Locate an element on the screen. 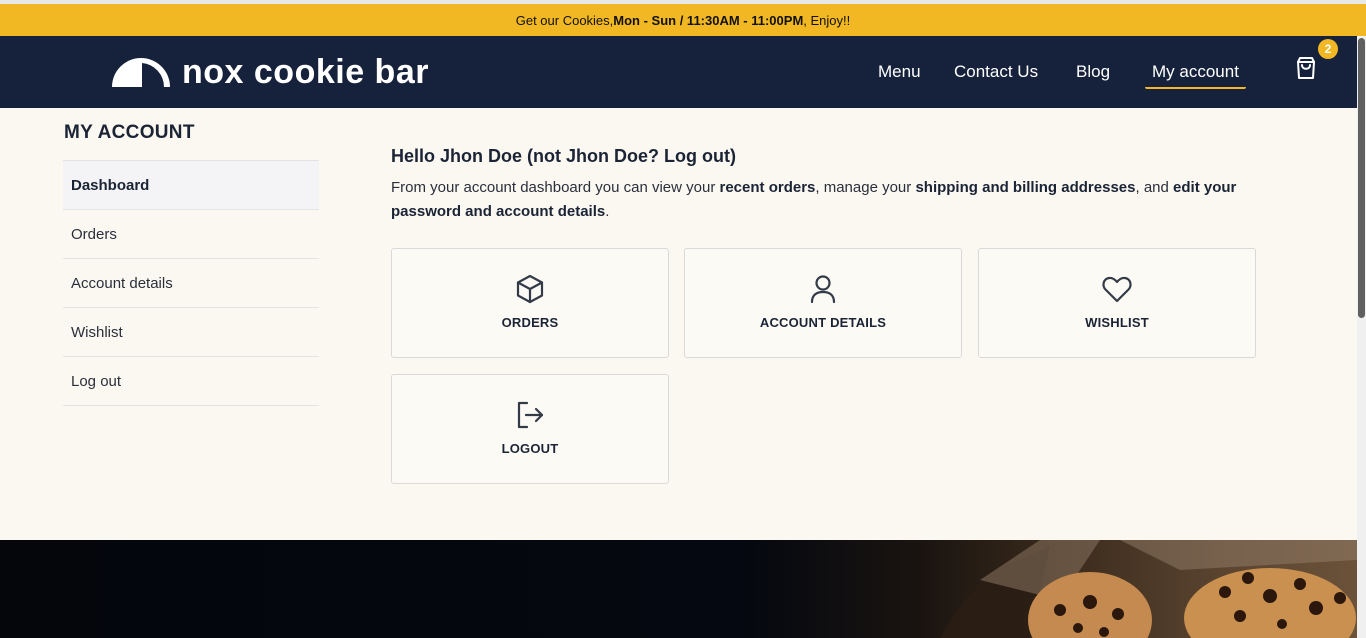 This screenshot has height=638, width=1366. brand-logo: nox cookie bar is located at coordinates (270, 72).